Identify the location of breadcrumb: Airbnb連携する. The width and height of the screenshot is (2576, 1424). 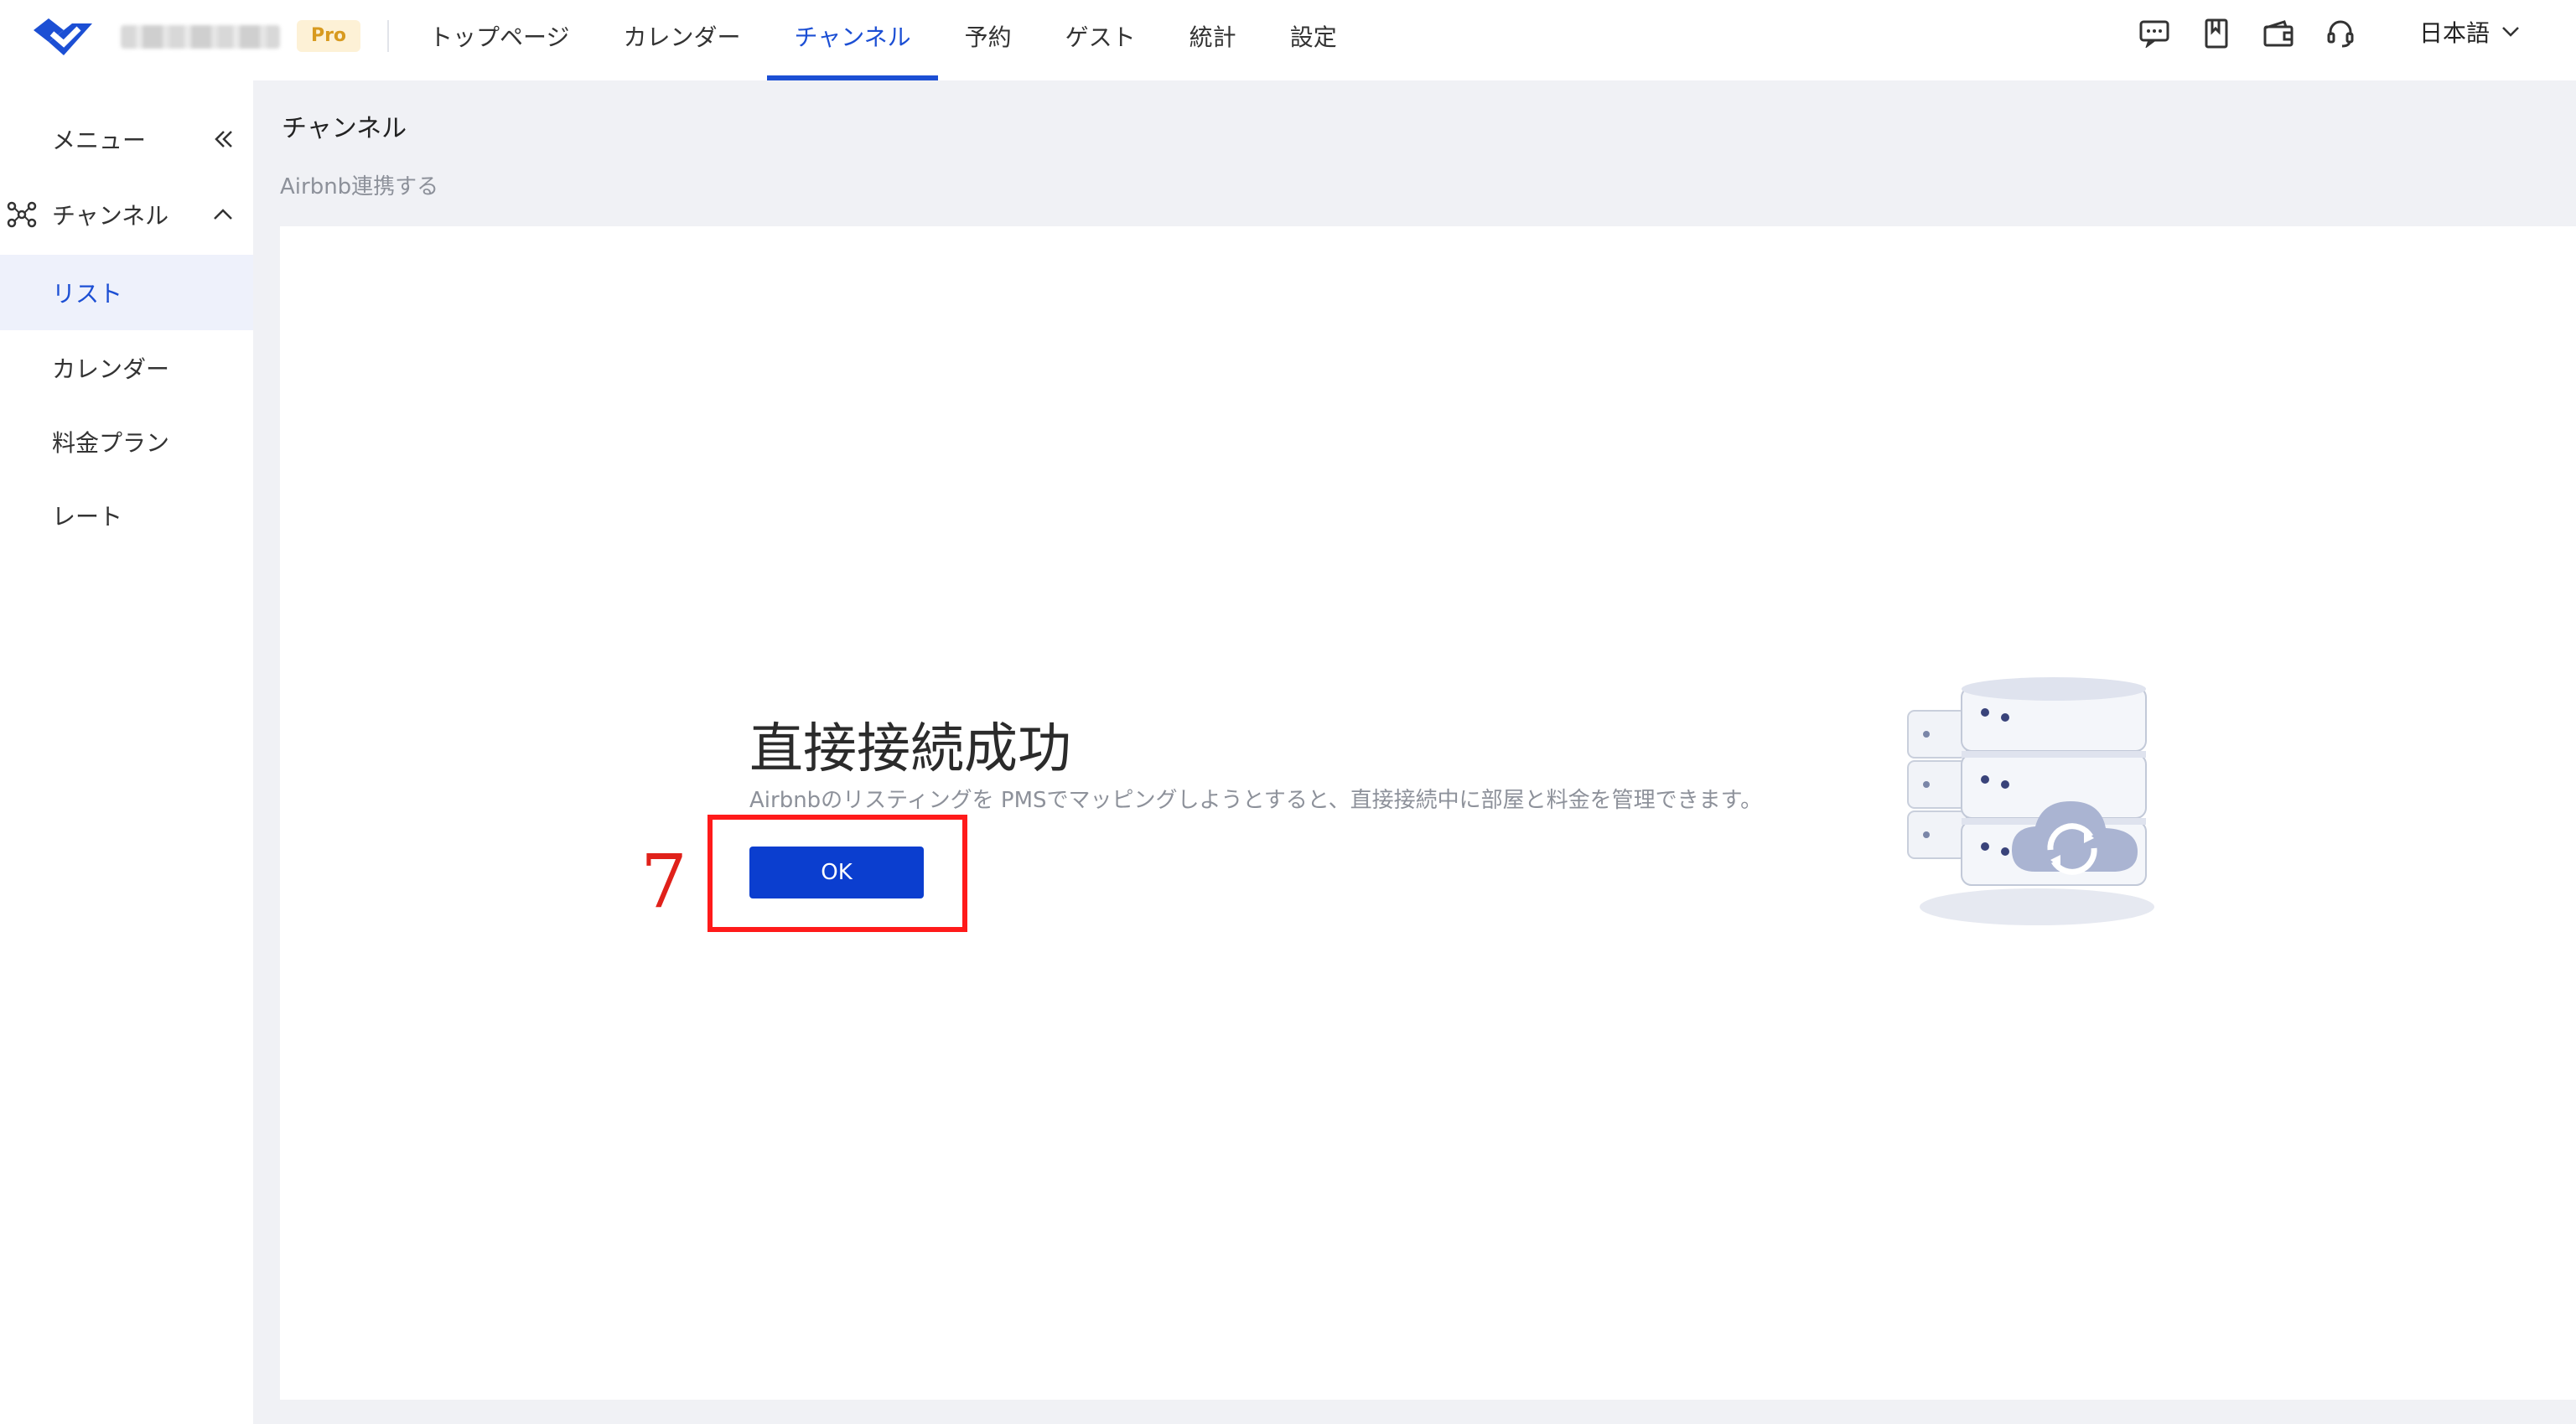
(359, 186).